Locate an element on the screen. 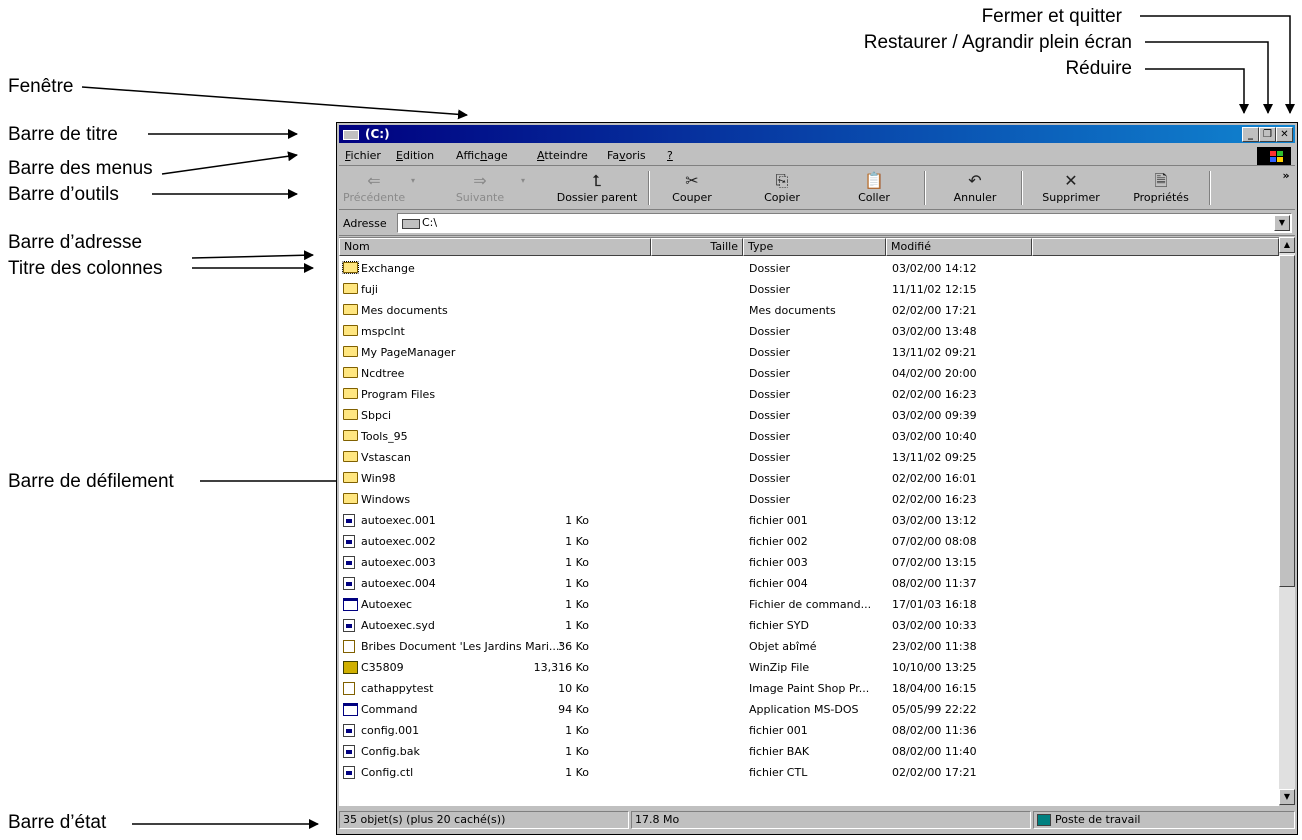  file-row: My PageManager Dossier 13/11/02 09:21 is located at coordinates (809, 352).